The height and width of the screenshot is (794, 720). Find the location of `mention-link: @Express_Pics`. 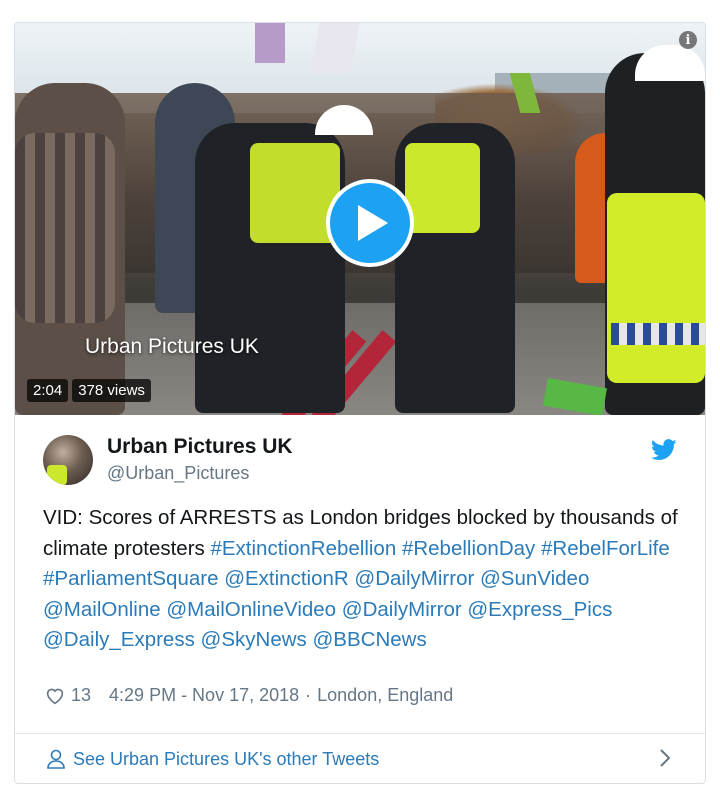

mention-link: @Express_Pics is located at coordinates (539, 609).